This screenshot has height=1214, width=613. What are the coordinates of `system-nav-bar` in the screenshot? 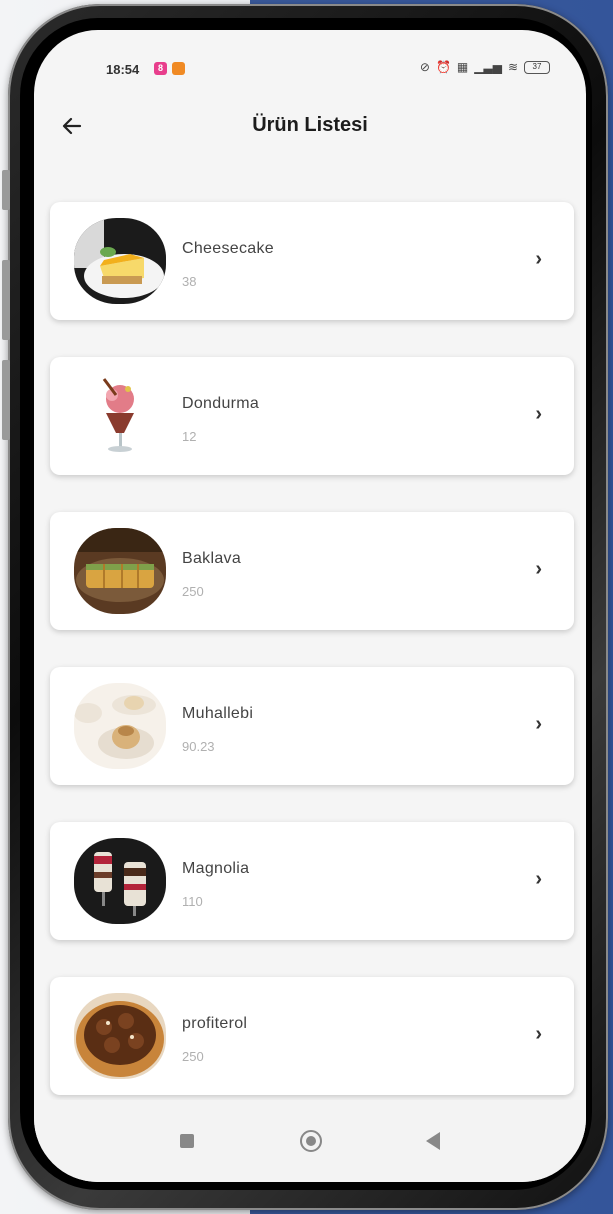 It's located at (310, 1141).